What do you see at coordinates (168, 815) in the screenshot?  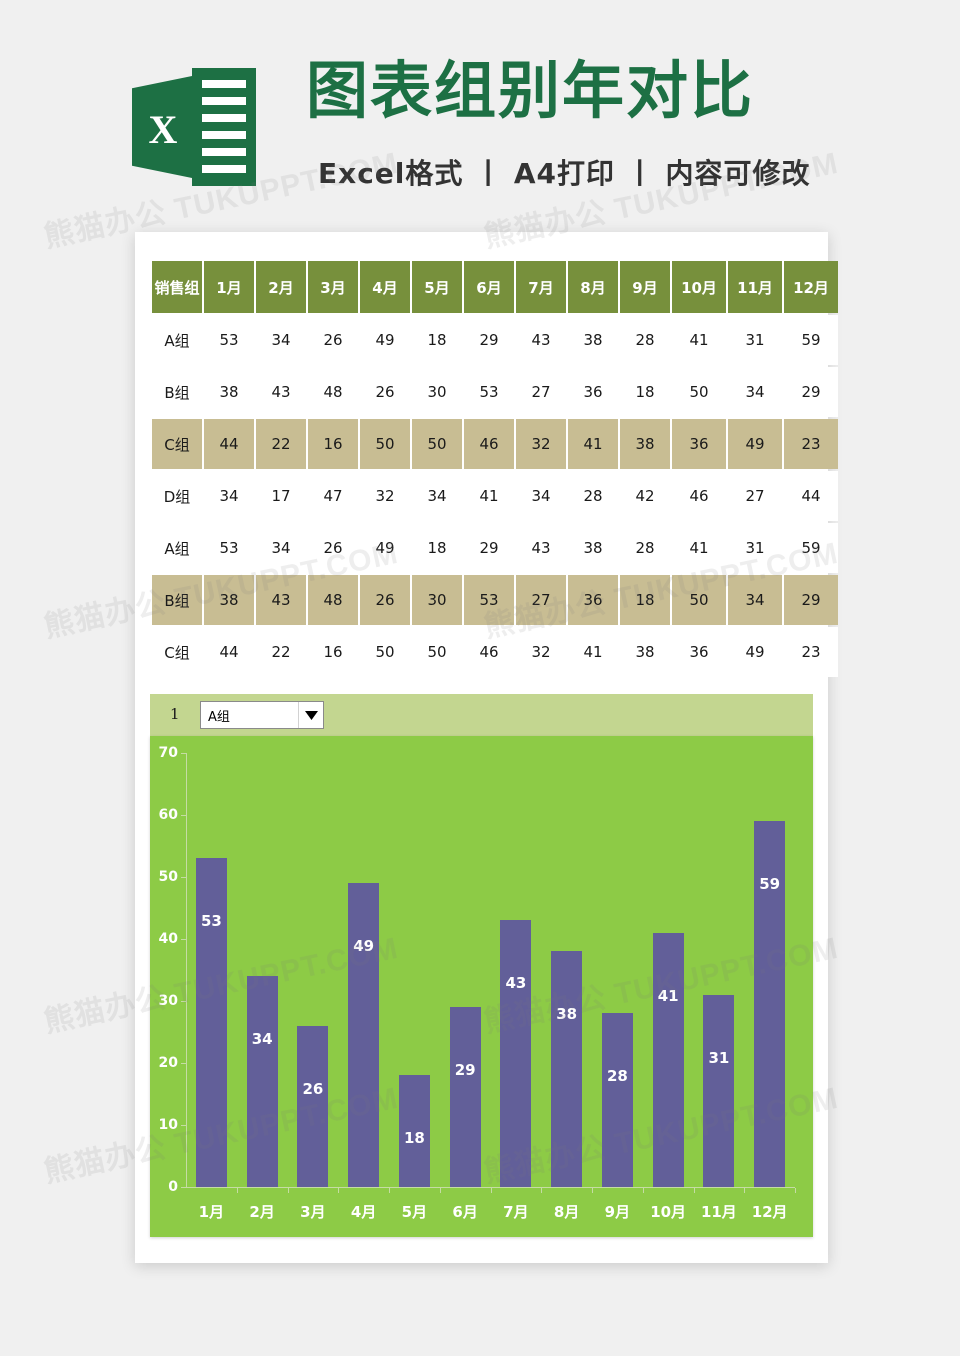 I see `chart-y-tick-label: 60` at bounding box center [168, 815].